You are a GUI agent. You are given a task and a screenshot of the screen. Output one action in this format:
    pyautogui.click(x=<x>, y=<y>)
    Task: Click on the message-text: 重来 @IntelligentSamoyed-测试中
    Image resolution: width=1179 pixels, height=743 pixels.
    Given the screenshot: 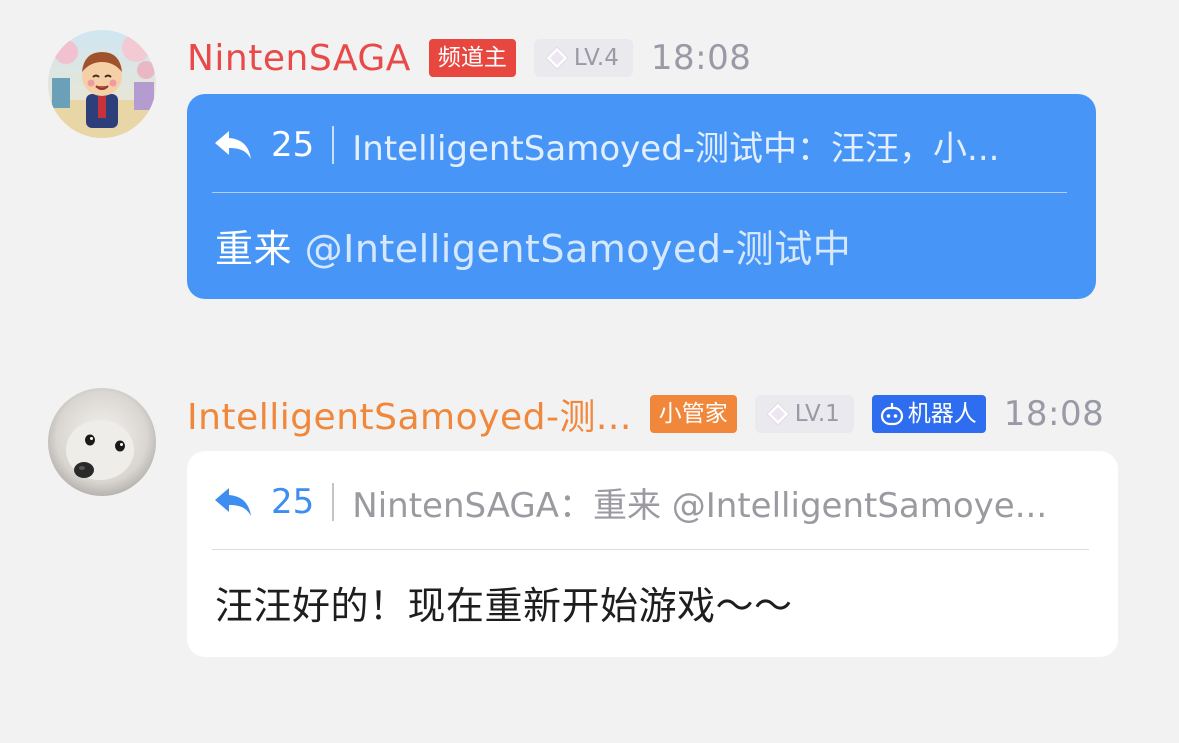 What is the action you would take?
    pyautogui.click(x=533, y=245)
    